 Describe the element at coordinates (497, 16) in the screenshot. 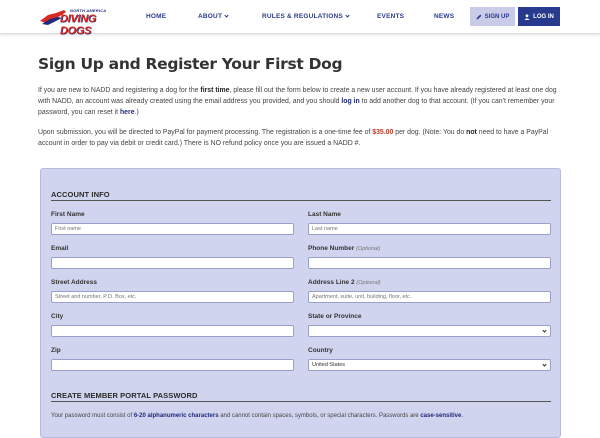

I see `sign-up-label: SIGN UP` at that location.